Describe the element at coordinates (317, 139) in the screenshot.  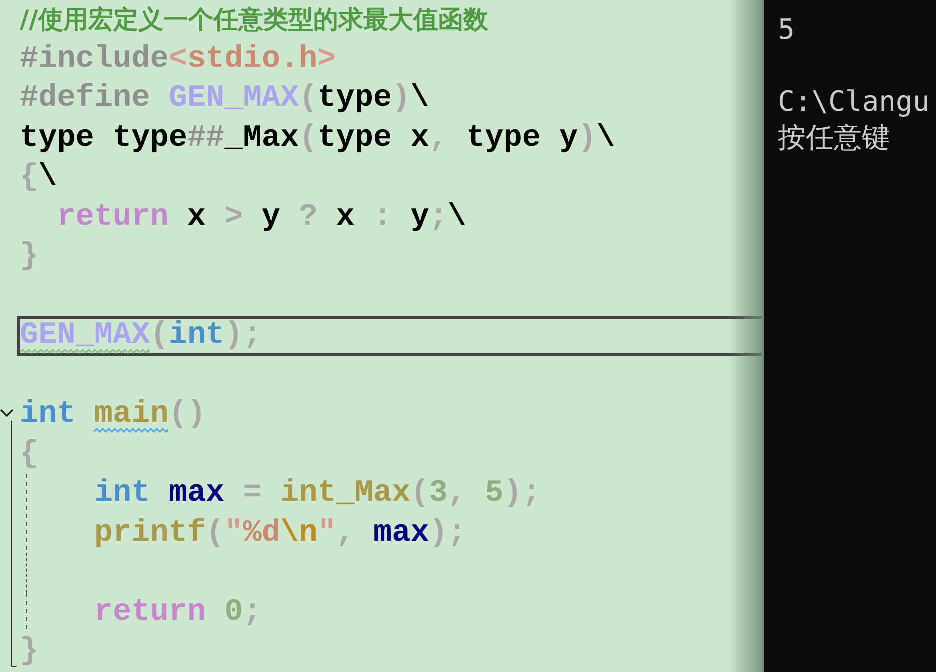
I see `code-line: type type##_Max(type x, type y)\` at that location.